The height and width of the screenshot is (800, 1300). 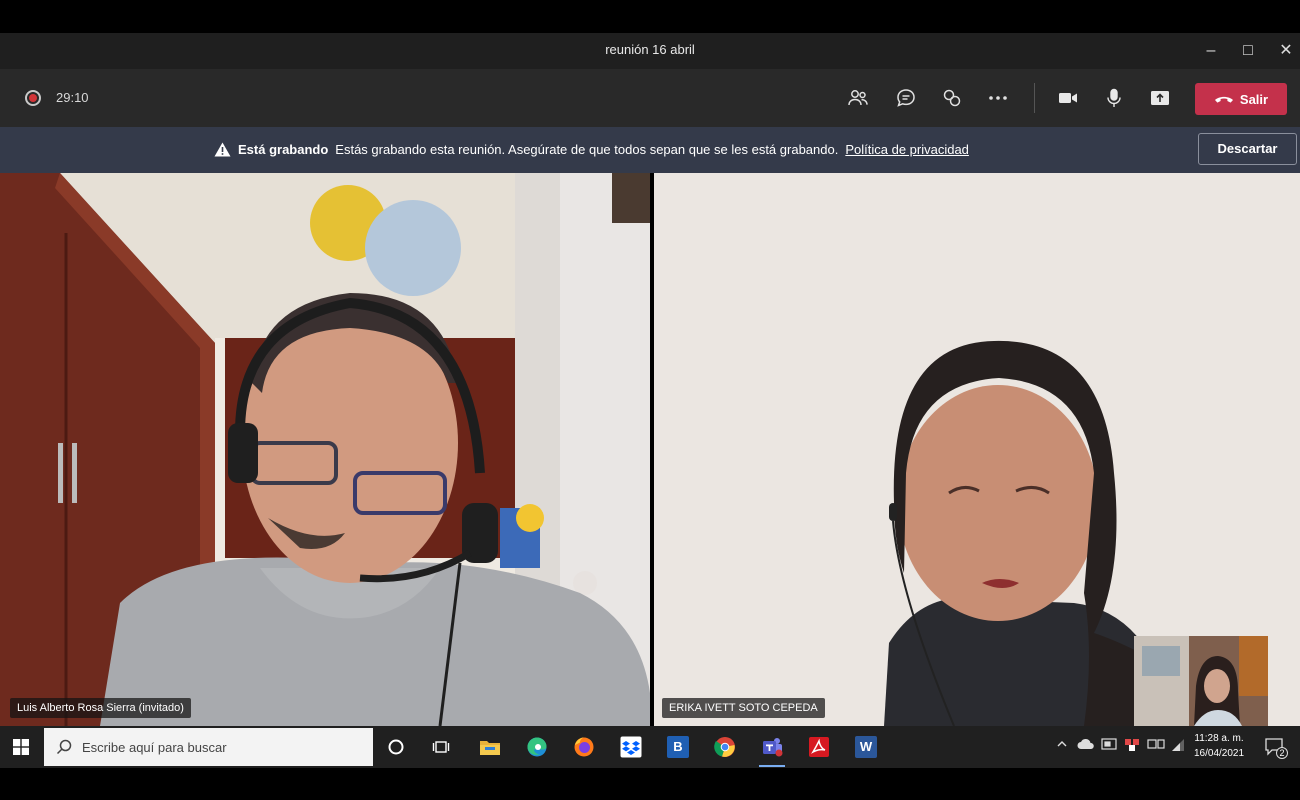 I want to click on notifications-button: 2, so click(x=1276, y=747).